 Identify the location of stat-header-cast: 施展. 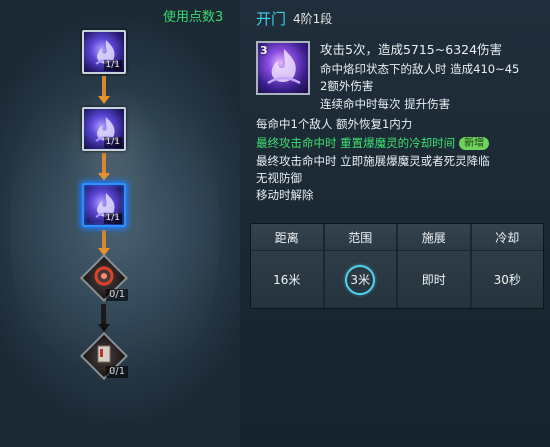
(434, 237).